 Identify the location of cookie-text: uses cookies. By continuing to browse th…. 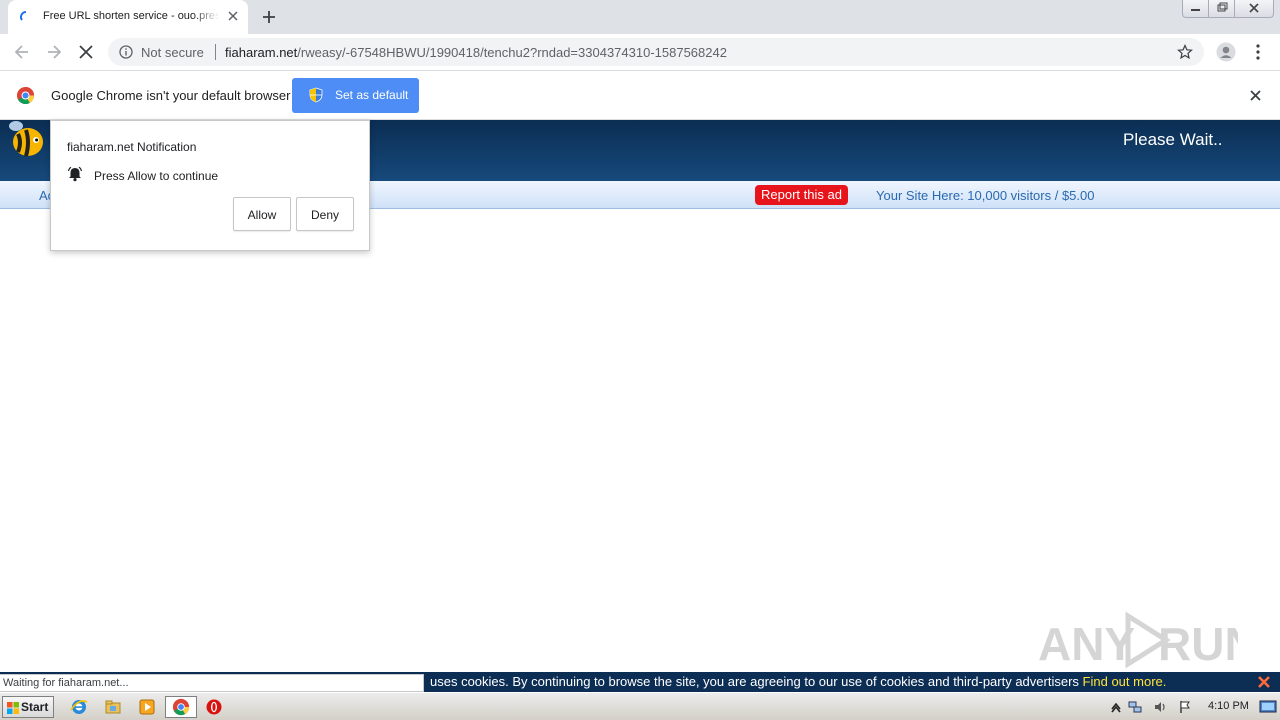
(754, 681).